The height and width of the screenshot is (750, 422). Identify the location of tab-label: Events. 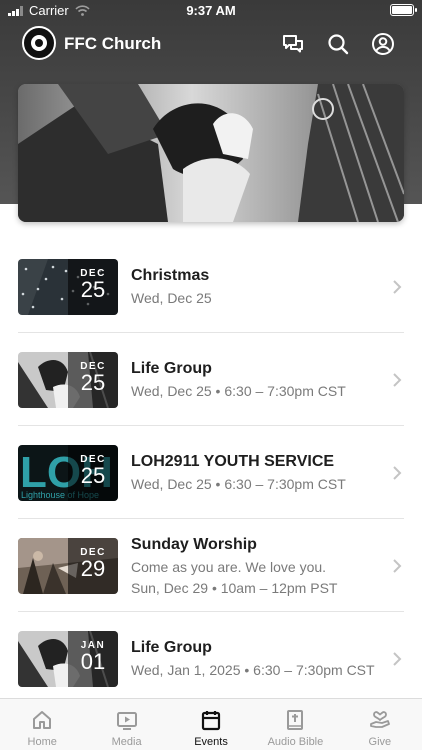
(211, 742).